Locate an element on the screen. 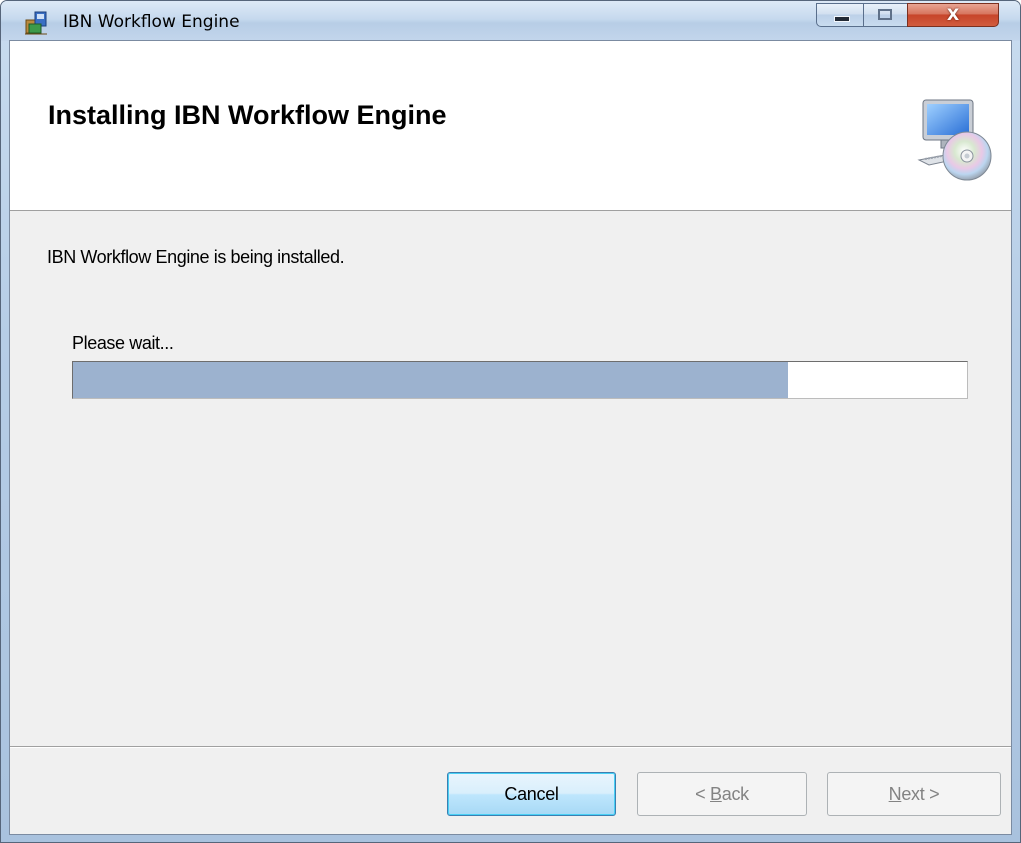 This screenshot has height=843, width=1021. cancel-button-label: Cancel is located at coordinates (531, 793).